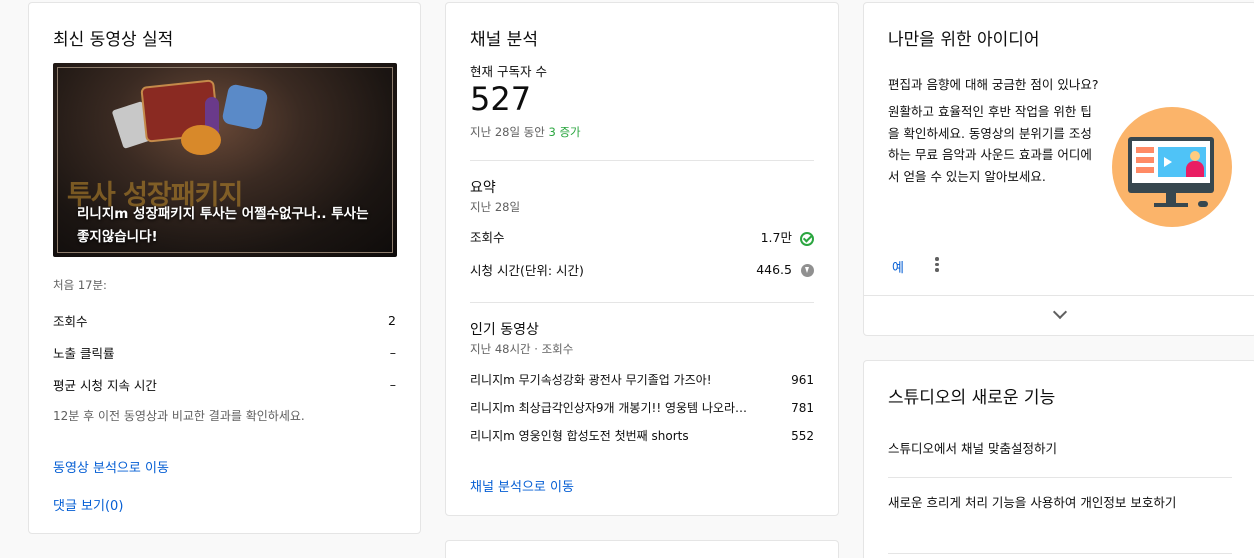  I want to click on top-video-views: 781, so click(802, 407).